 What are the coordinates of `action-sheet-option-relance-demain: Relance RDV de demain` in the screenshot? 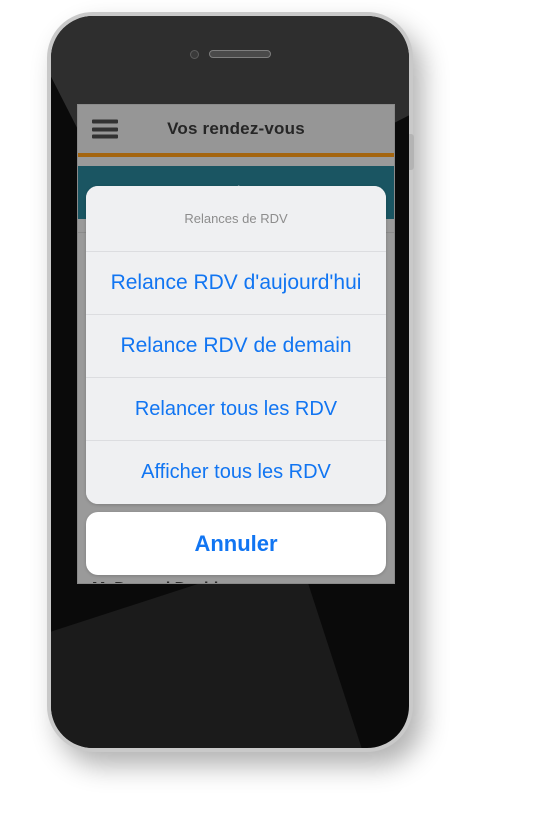 It's located at (236, 346).